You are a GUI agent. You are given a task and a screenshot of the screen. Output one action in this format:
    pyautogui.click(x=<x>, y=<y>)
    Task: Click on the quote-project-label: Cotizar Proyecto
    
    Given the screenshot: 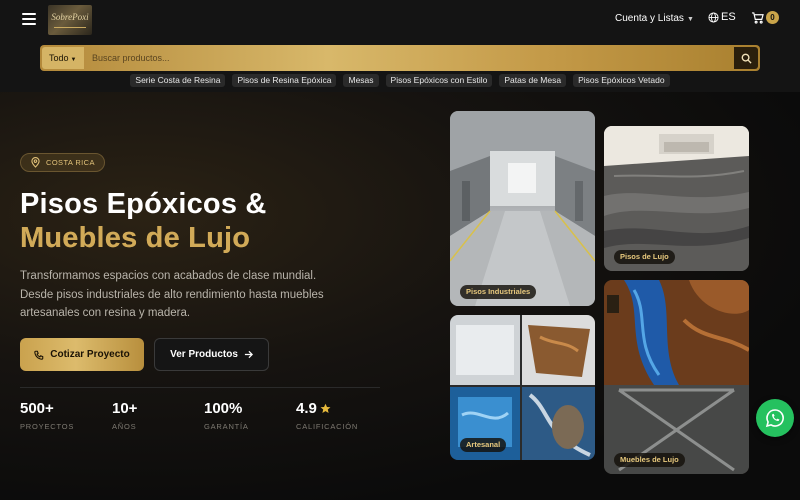 What is the action you would take?
    pyautogui.click(x=90, y=354)
    